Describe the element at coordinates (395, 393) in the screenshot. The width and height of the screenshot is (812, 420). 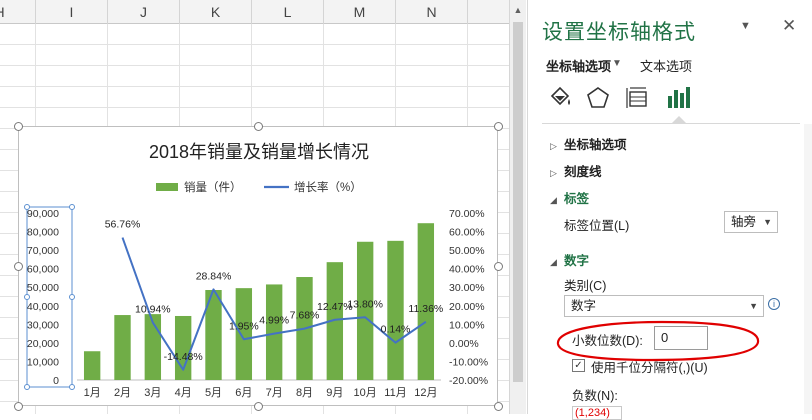
I see `x-tick-label: 11月` at that location.